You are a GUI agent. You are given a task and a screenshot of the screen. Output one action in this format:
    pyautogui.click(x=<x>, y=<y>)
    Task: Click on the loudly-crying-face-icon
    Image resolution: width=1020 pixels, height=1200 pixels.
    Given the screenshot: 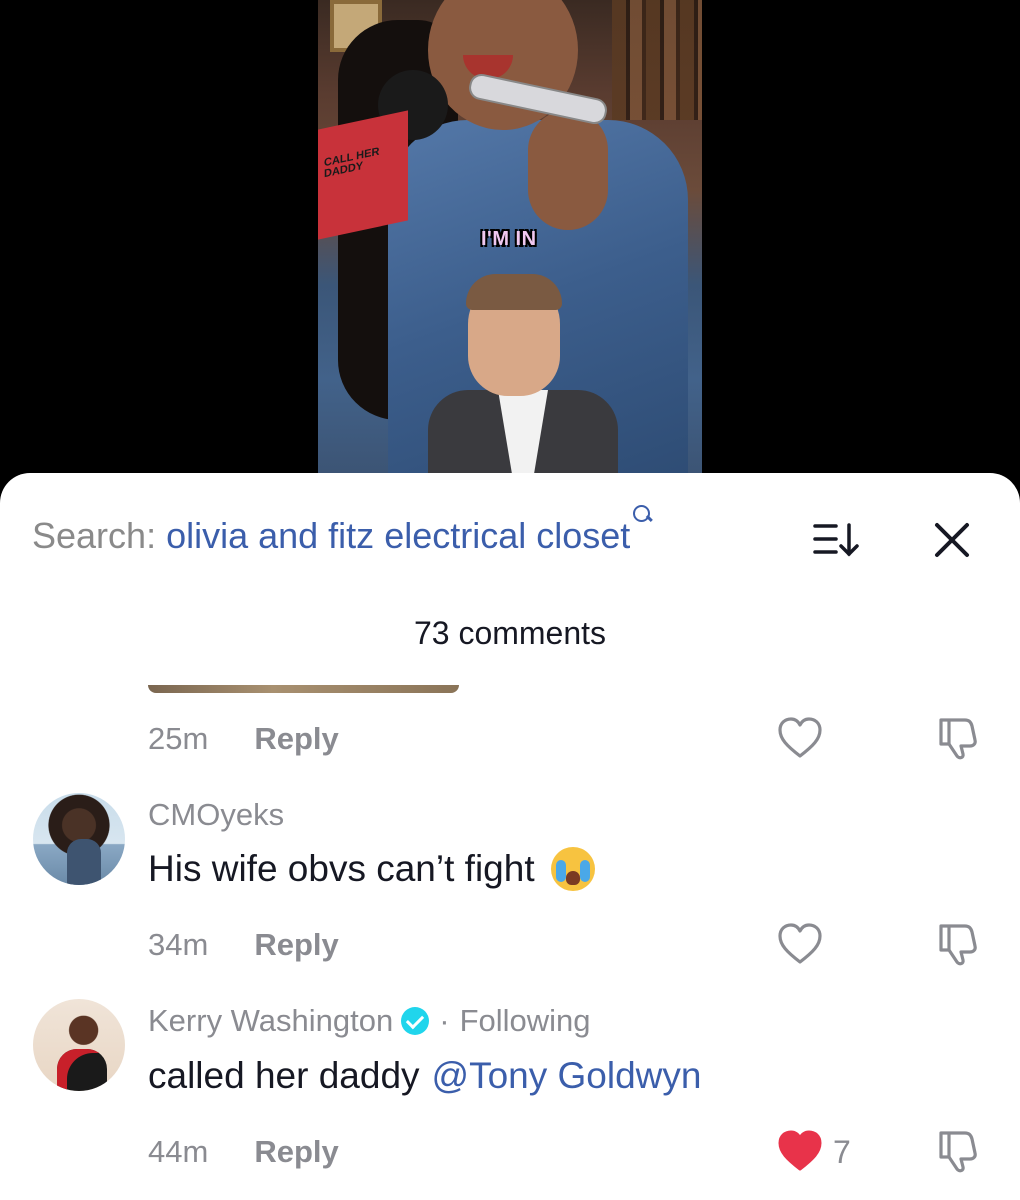 What is the action you would take?
    pyautogui.click(x=572, y=869)
    